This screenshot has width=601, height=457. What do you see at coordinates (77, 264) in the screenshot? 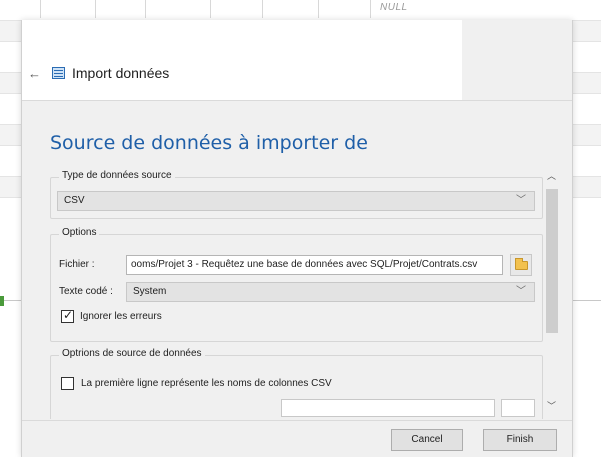
I see `file-label: Fichier :` at bounding box center [77, 264].